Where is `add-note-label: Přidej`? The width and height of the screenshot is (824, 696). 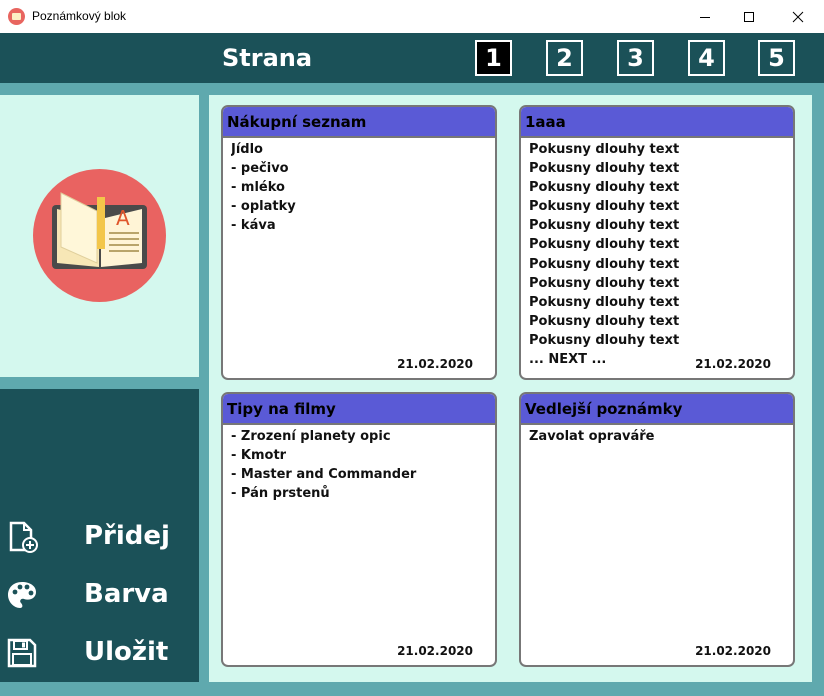 add-note-label: Přidej is located at coordinates (127, 536).